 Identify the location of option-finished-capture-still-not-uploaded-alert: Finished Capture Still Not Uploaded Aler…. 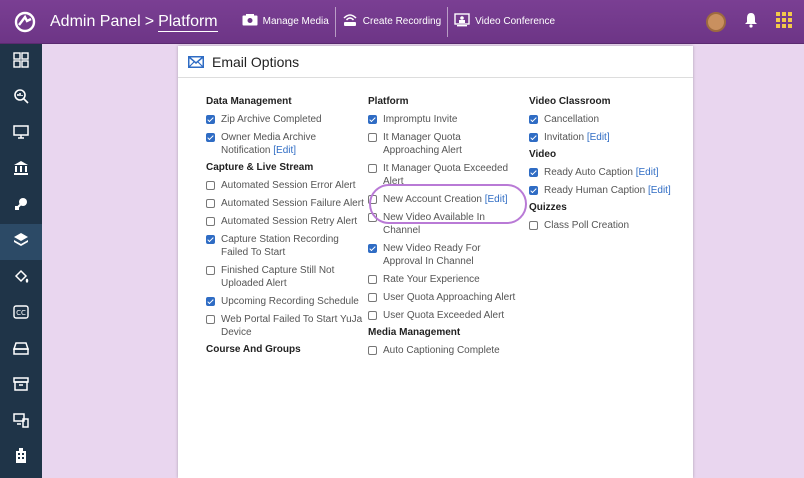
(286, 277).